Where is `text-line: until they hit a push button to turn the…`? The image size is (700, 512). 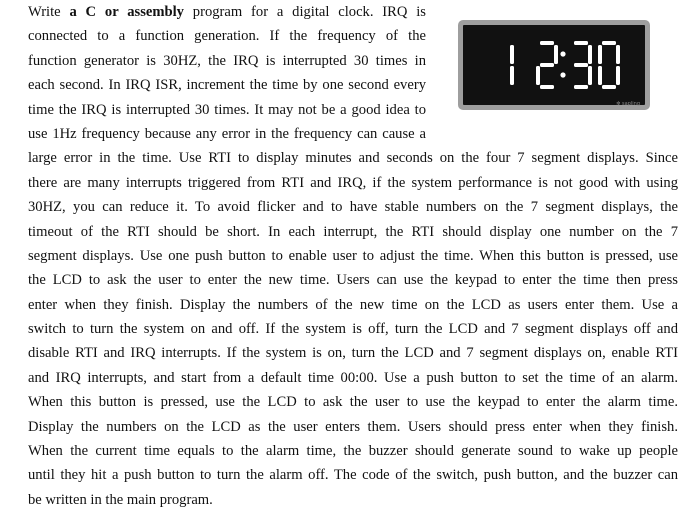 text-line: until they hit a push button to turn the… is located at coordinates (353, 475).